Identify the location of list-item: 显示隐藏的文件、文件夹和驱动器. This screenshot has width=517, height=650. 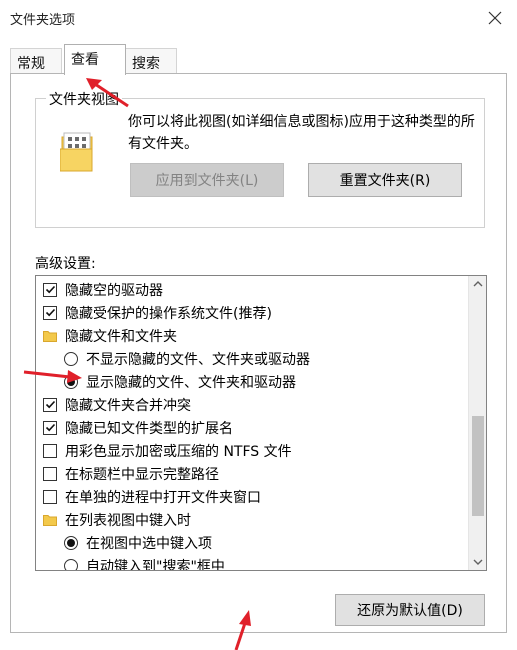
(180, 381).